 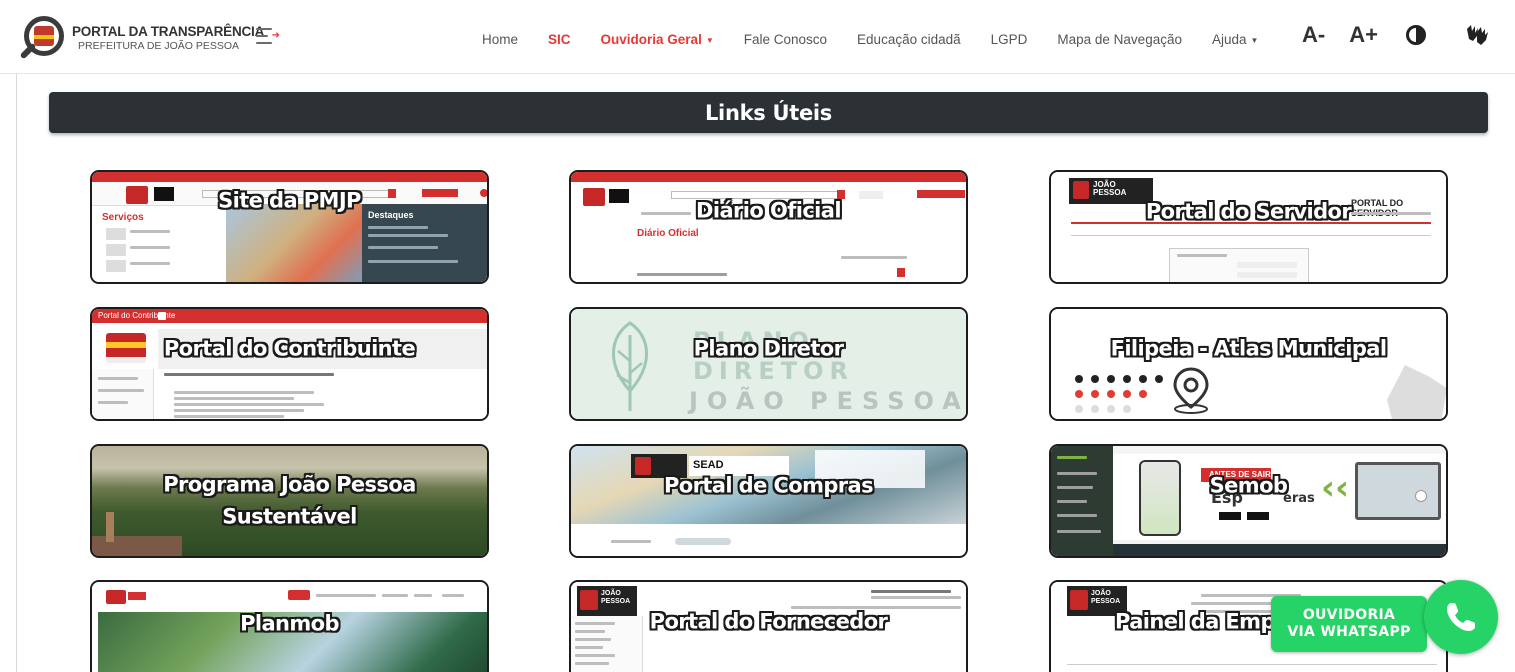 I want to click on card-label: Diário Oficial, so click(x=769, y=209).